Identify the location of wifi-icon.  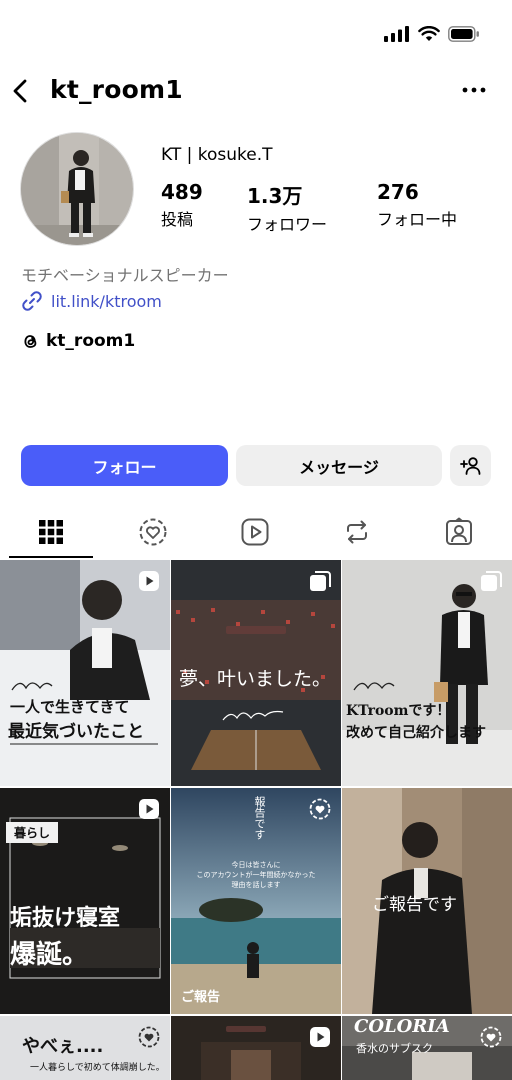
(429, 33).